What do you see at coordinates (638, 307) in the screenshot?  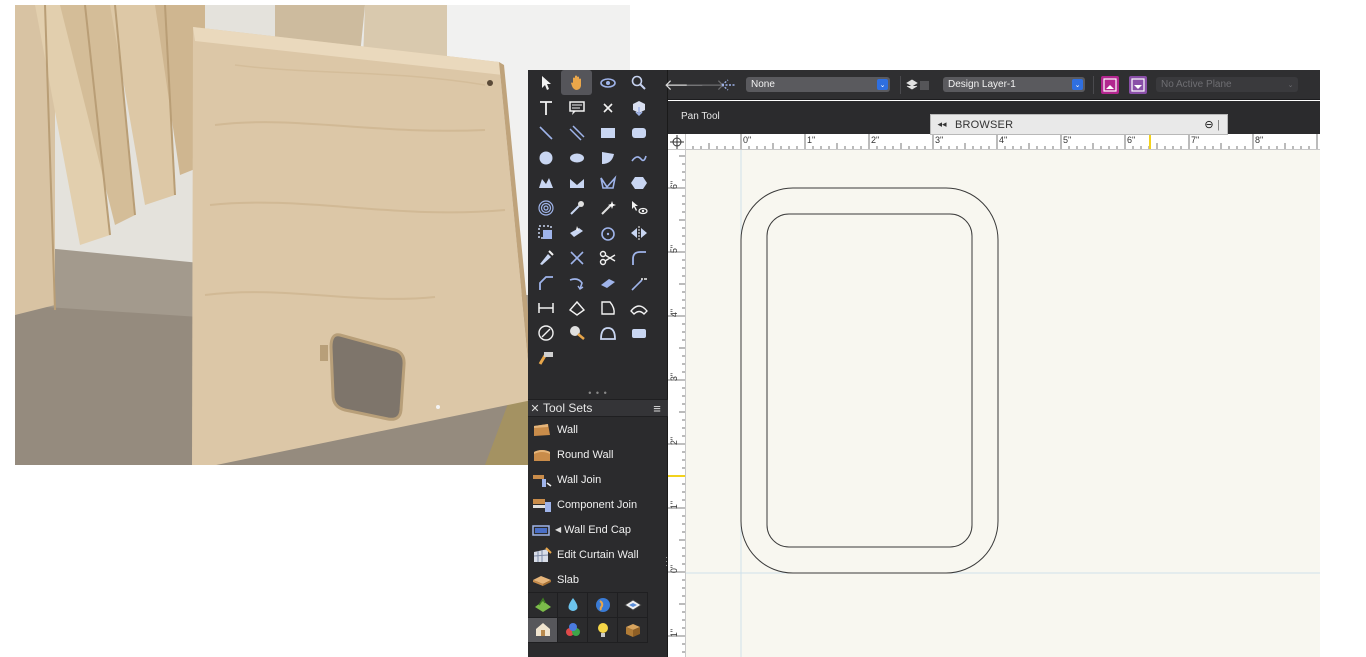 I see `protractor-icon` at bounding box center [638, 307].